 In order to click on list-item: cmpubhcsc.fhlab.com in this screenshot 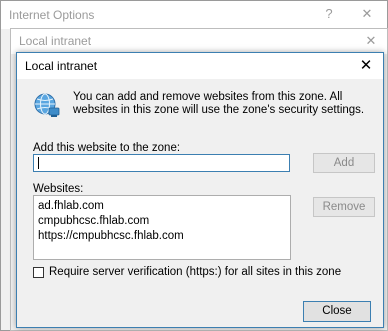, I will do `click(162, 221)`.